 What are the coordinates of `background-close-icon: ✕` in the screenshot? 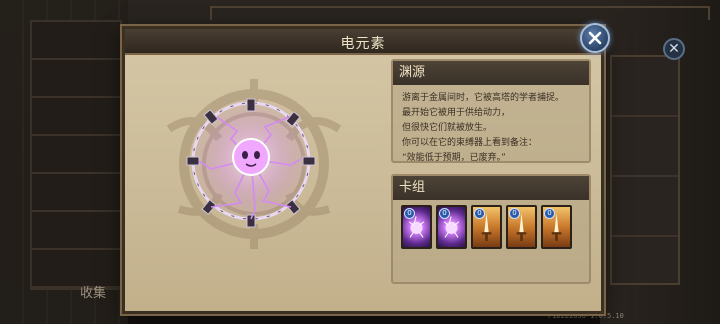 It's located at (674, 49).